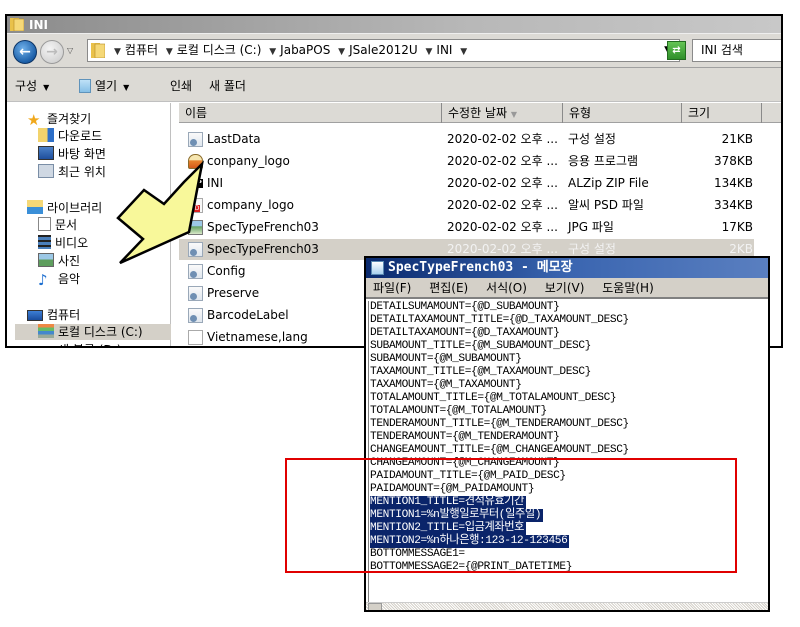 The height and width of the screenshot is (627, 800). I want to click on downloads-folder-icon, so click(46, 135).